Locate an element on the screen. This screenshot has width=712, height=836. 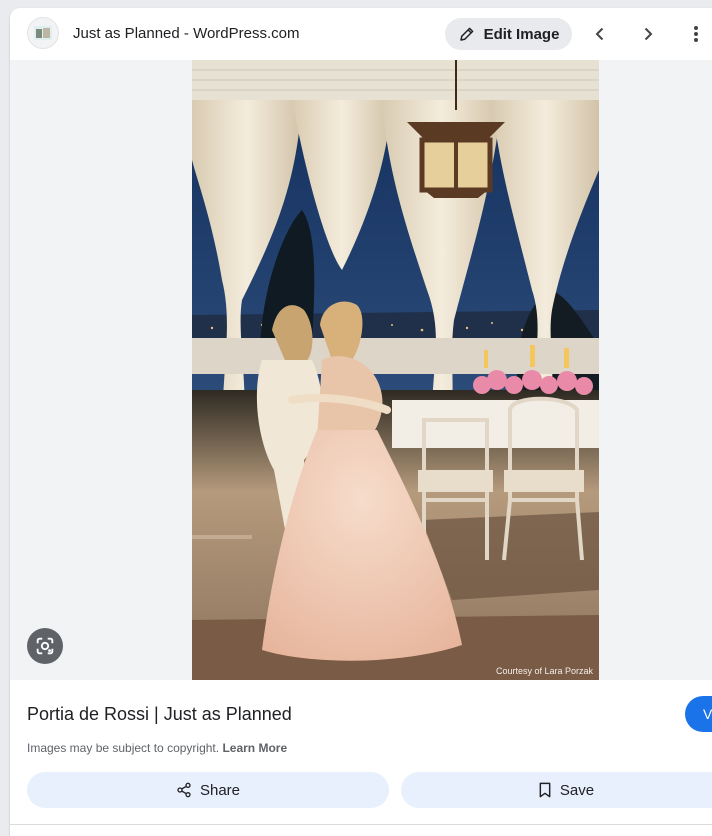
share-button: Share is located at coordinates (208, 790).